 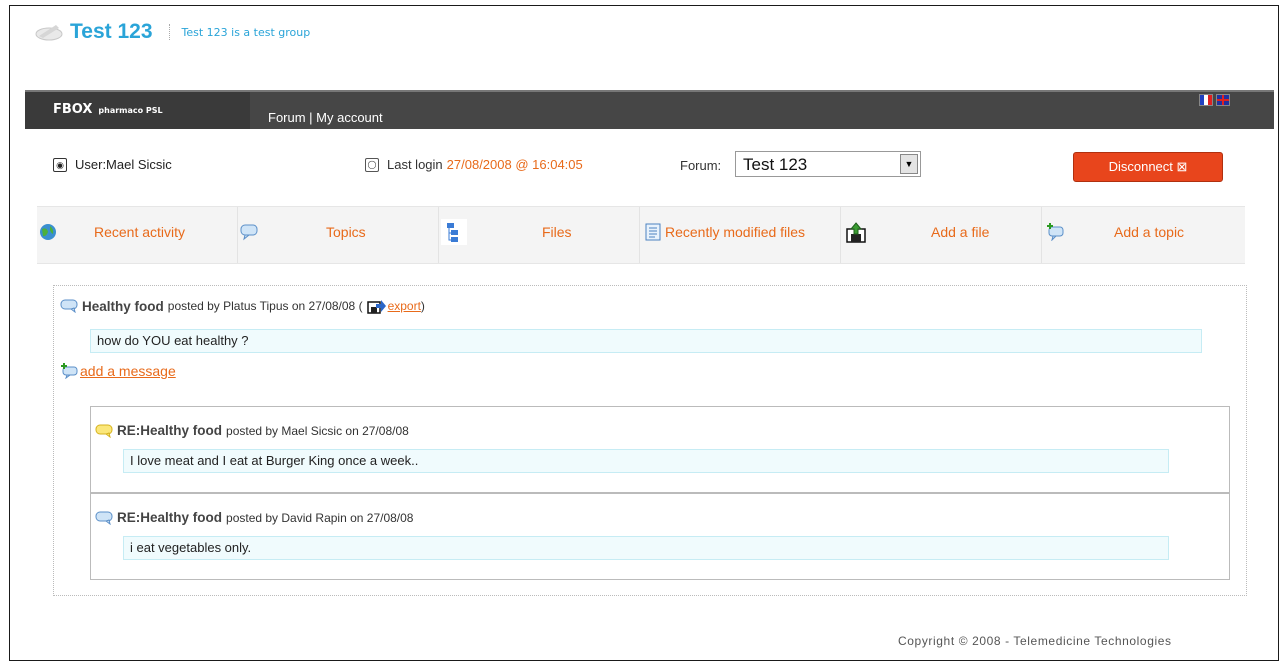 I want to click on menu-item-files: Files, so click(x=539, y=235).